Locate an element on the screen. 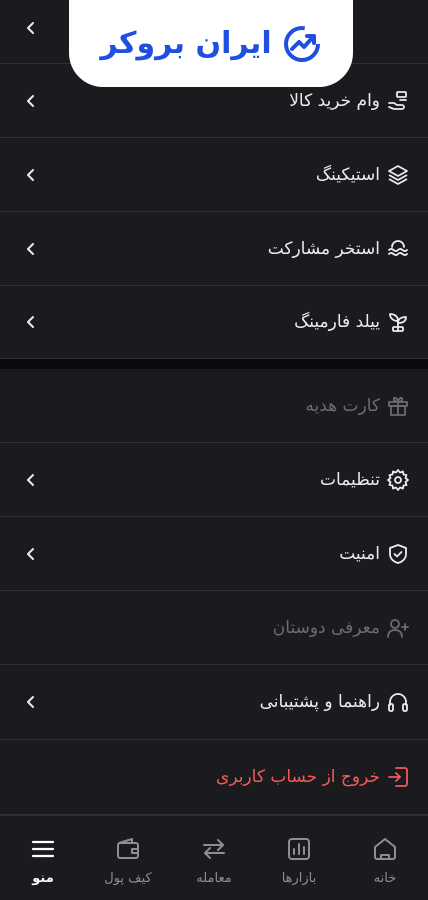 This screenshot has width=428, height=900. nav-wallet: کیف پول is located at coordinates (128, 858).